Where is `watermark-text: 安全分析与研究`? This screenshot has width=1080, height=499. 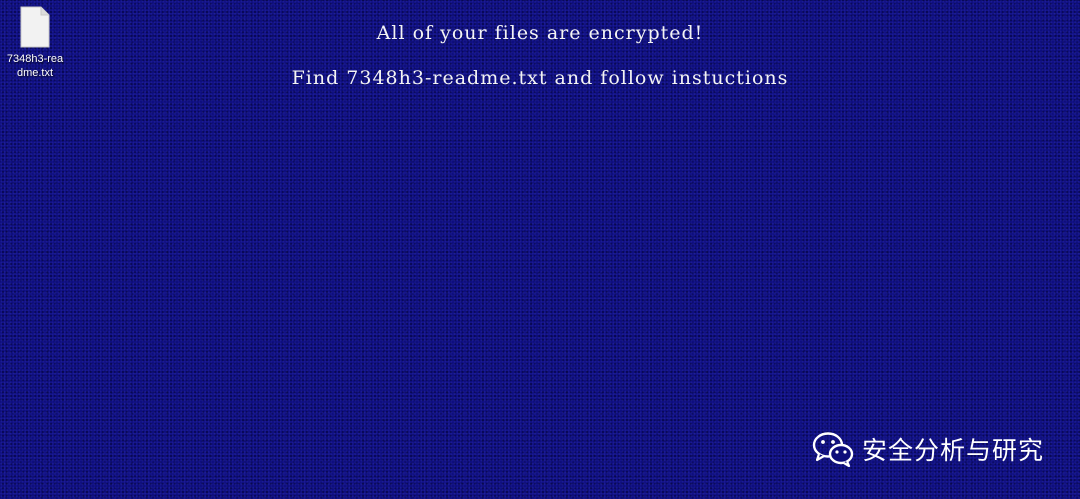 watermark-text: 安全分析与研究 is located at coordinates (952, 450).